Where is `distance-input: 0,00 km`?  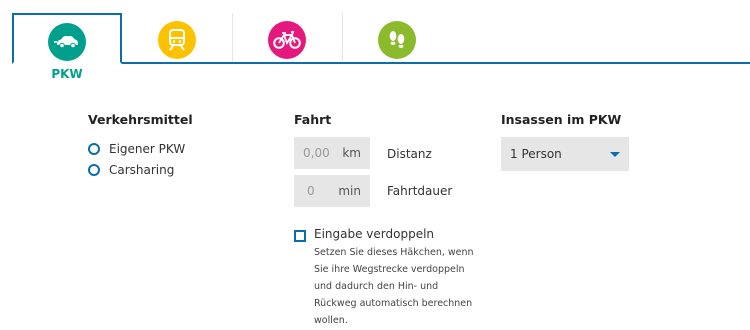
distance-input: 0,00 km is located at coordinates (332, 153).